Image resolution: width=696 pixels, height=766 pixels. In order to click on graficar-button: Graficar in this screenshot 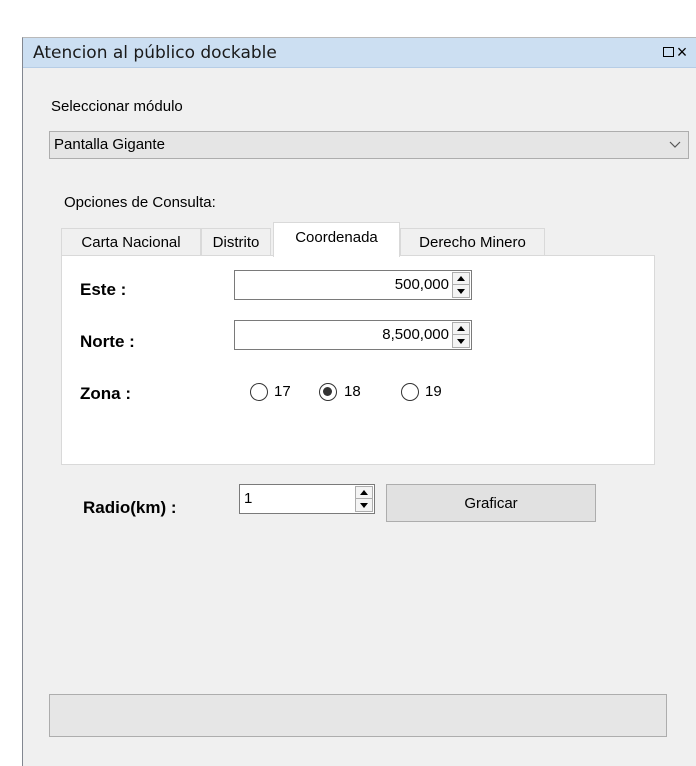, I will do `click(491, 503)`.